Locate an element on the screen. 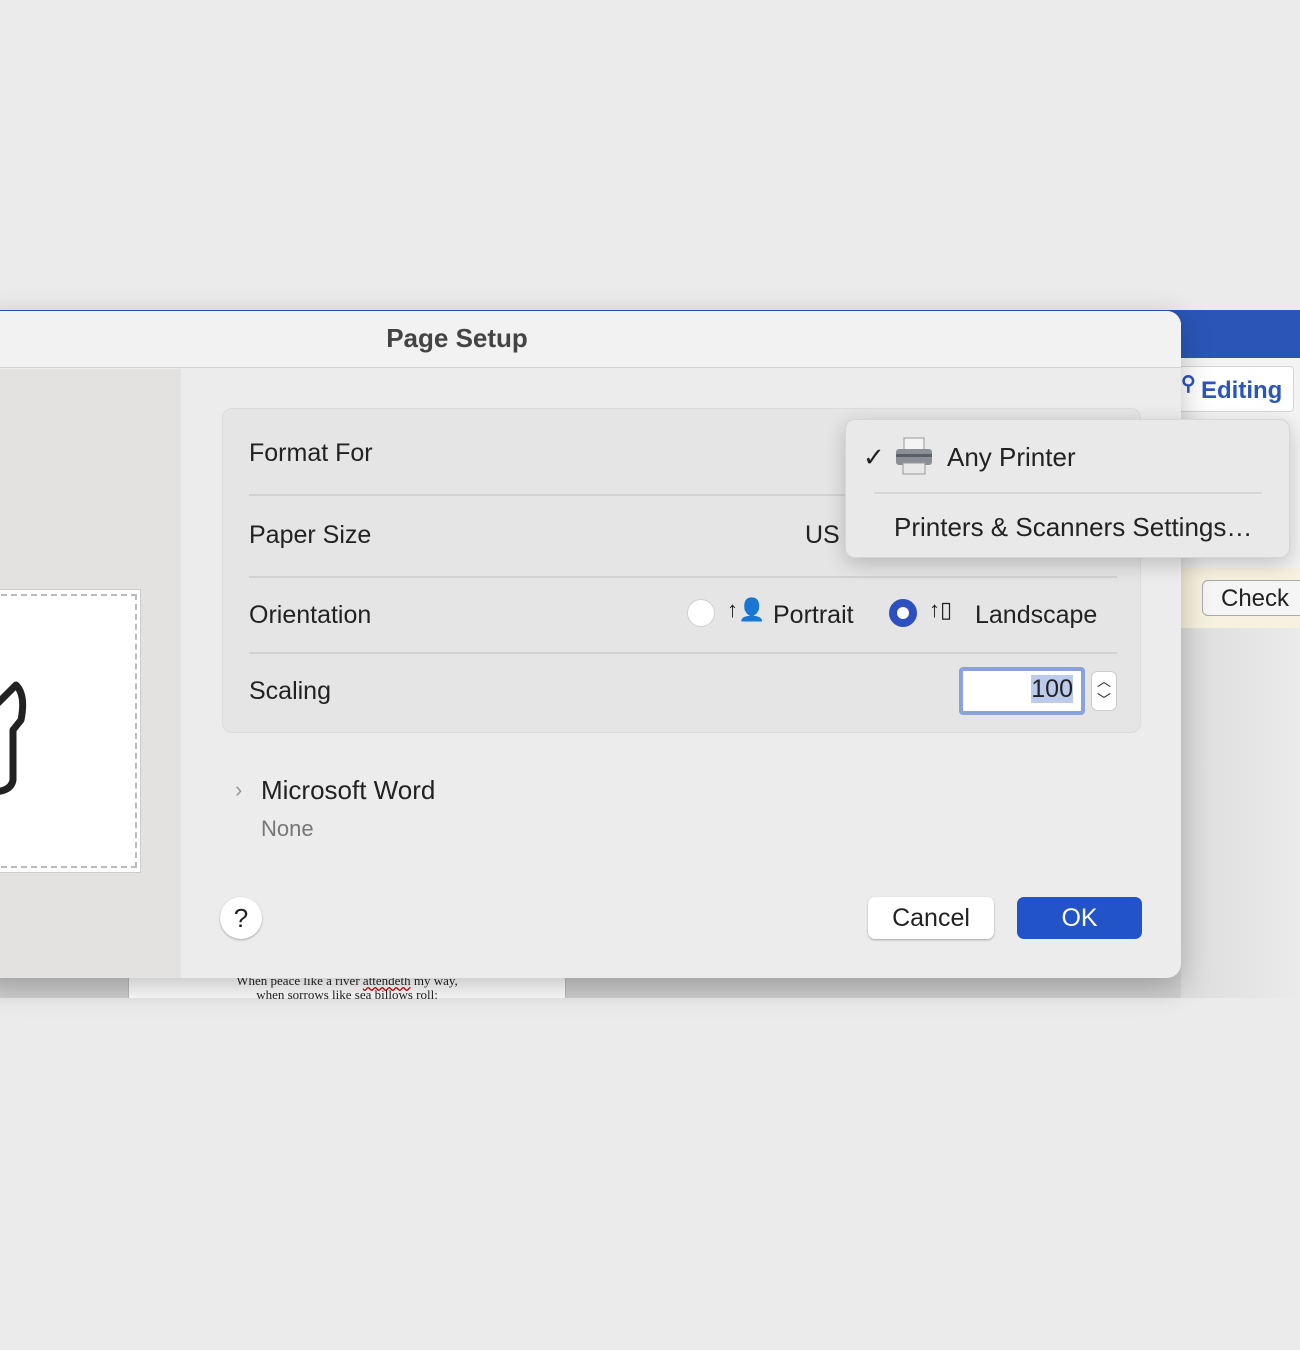 This screenshot has width=1300, height=1350. page-preview is located at coordinates (70, 731).